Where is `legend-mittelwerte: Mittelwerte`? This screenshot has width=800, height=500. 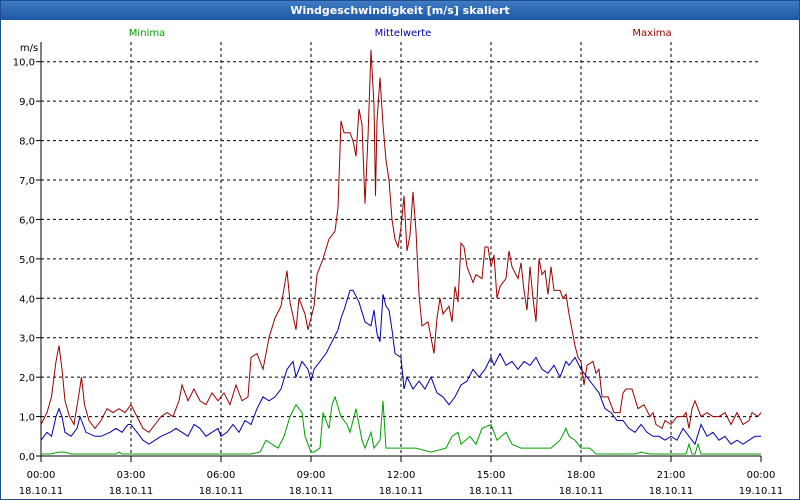
legend-mittelwerte: Mittelwerte is located at coordinates (403, 33).